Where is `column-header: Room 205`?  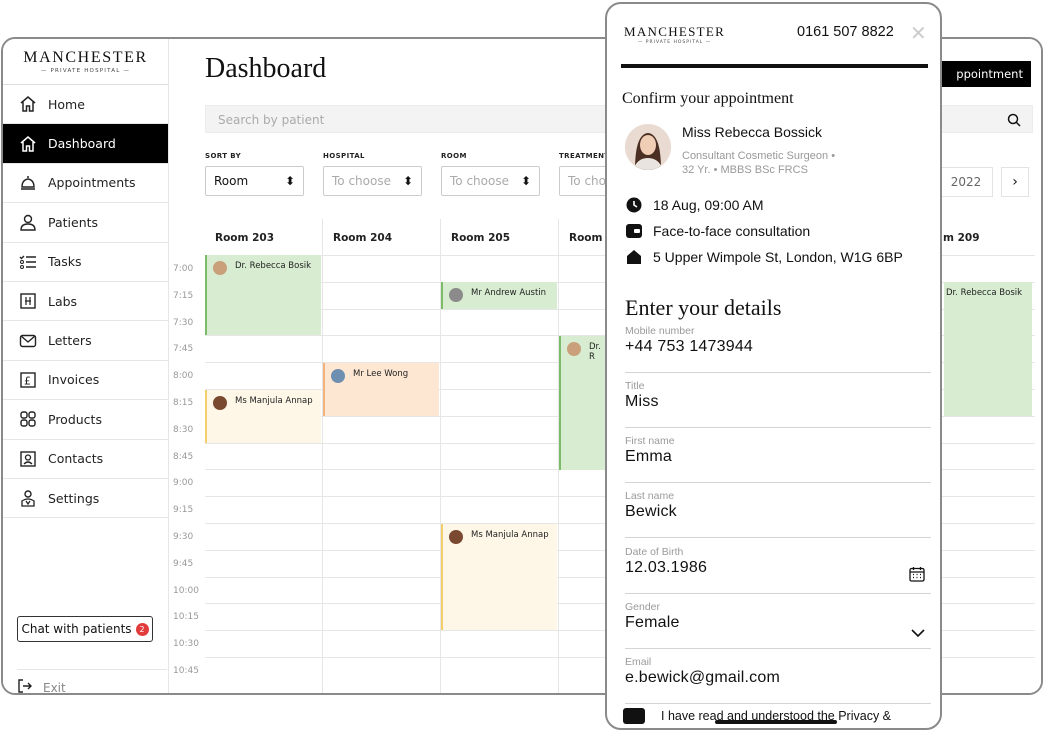 column-header: Room 205 is located at coordinates (481, 238).